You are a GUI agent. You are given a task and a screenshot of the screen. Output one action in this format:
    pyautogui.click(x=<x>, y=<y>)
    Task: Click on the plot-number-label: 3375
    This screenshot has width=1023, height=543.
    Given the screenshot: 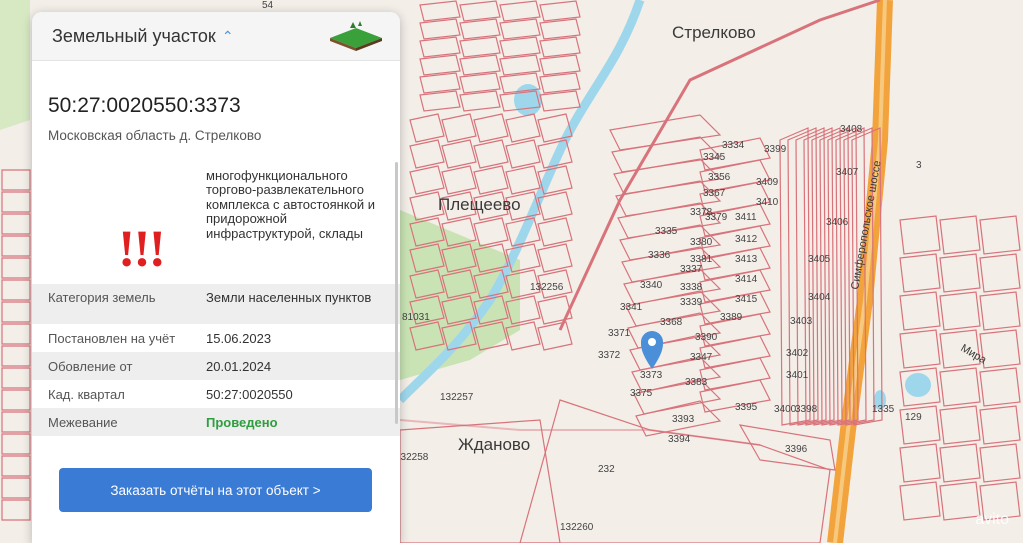 What is the action you would take?
    pyautogui.click(x=641, y=393)
    